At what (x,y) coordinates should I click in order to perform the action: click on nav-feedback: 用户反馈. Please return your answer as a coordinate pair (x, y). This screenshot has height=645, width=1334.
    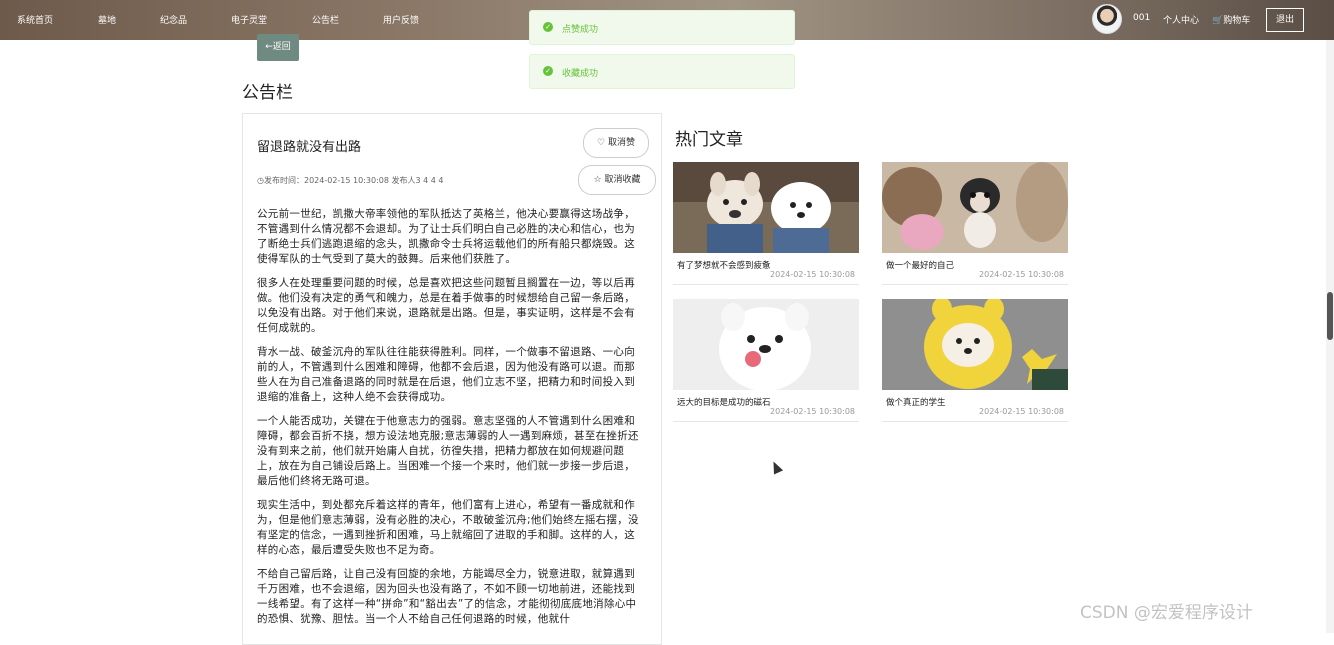
    Looking at the image, I should click on (401, 19).